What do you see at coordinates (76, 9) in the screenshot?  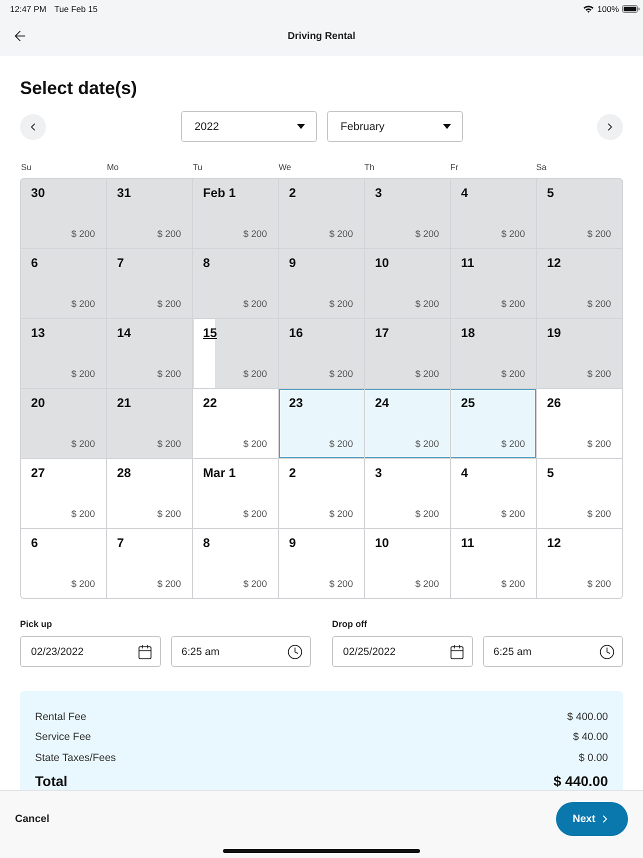 I see `status-date: Tue Feb 15` at bounding box center [76, 9].